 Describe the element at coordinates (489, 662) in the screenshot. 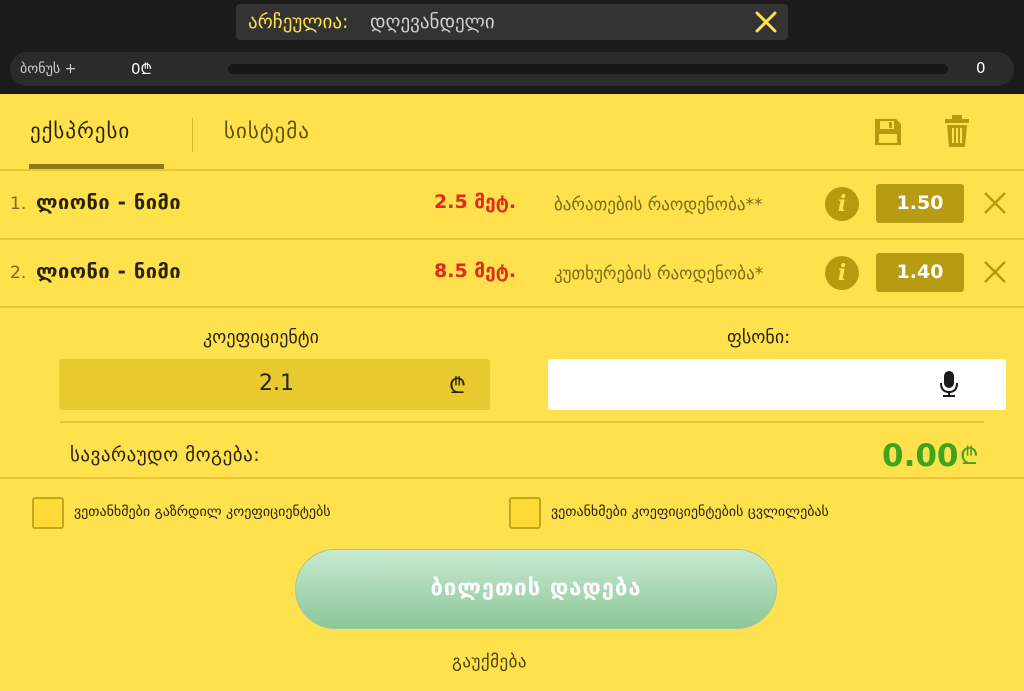

I see `cancel-link: გაუქმება` at that location.